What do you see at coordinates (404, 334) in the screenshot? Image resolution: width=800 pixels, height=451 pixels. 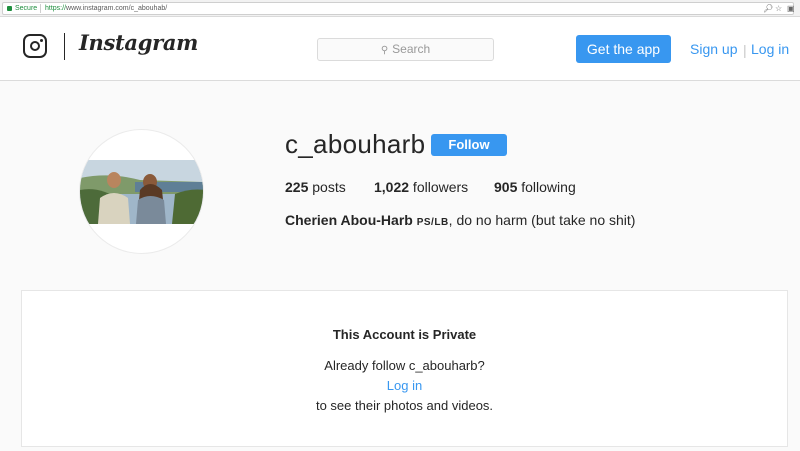 I see `private-title: This Account is Private` at bounding box center [404, 334].